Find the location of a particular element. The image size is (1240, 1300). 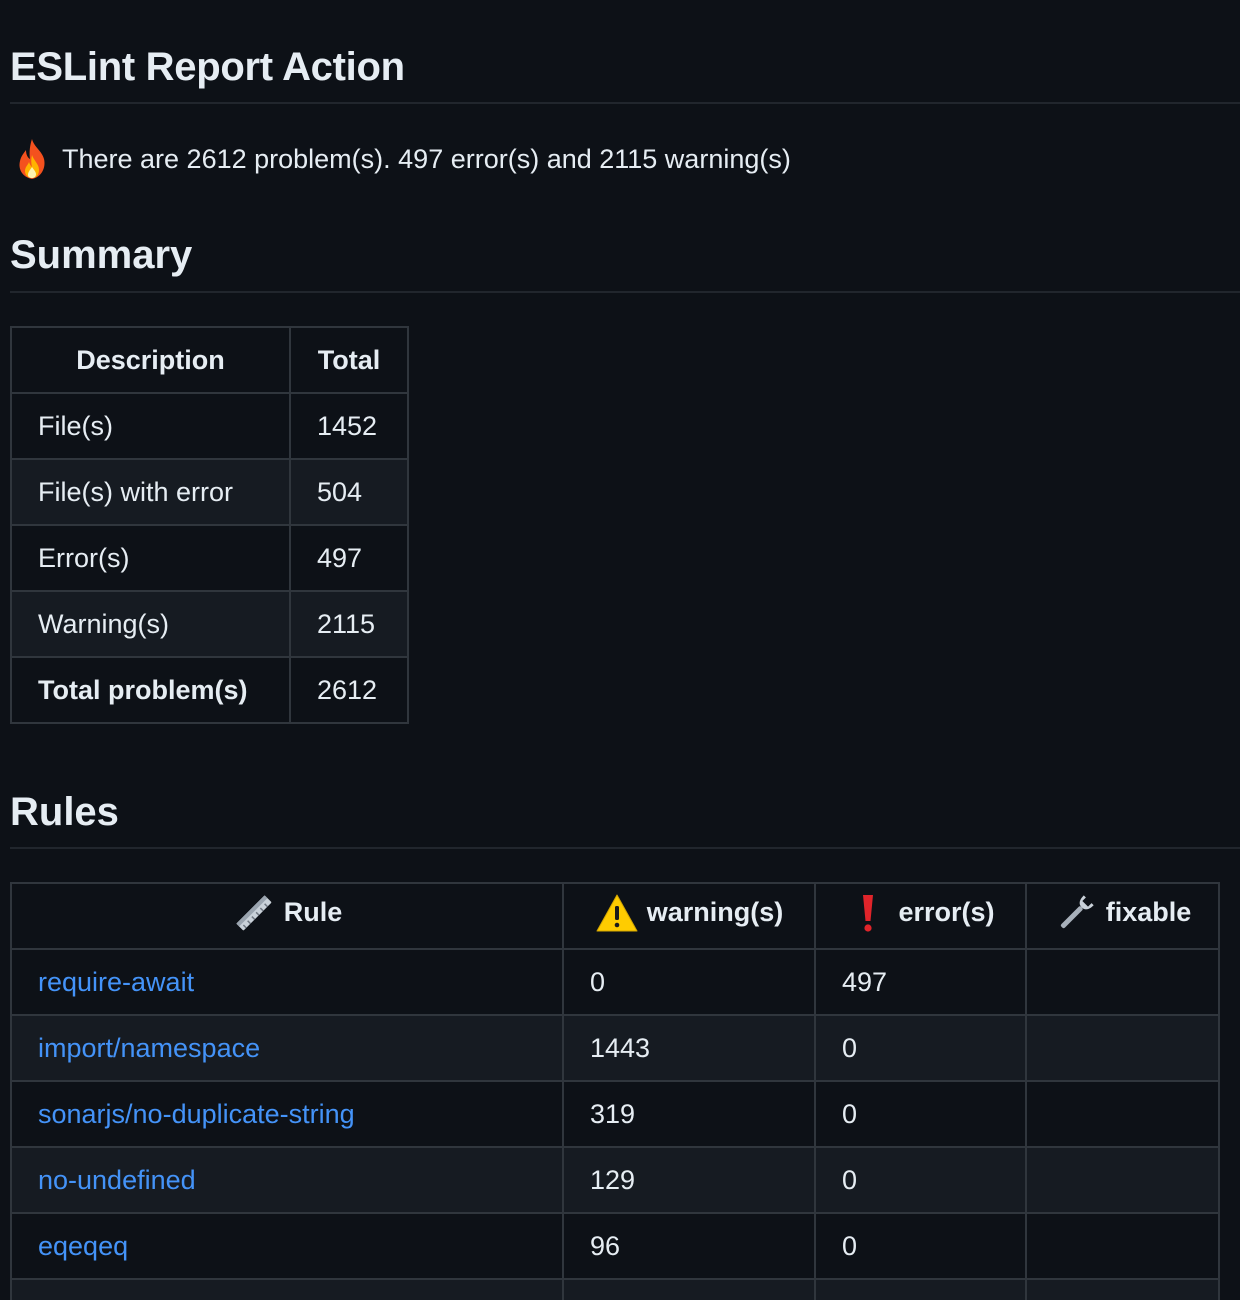

rule-warnings: 319 is located at coordinates (689, 1114).